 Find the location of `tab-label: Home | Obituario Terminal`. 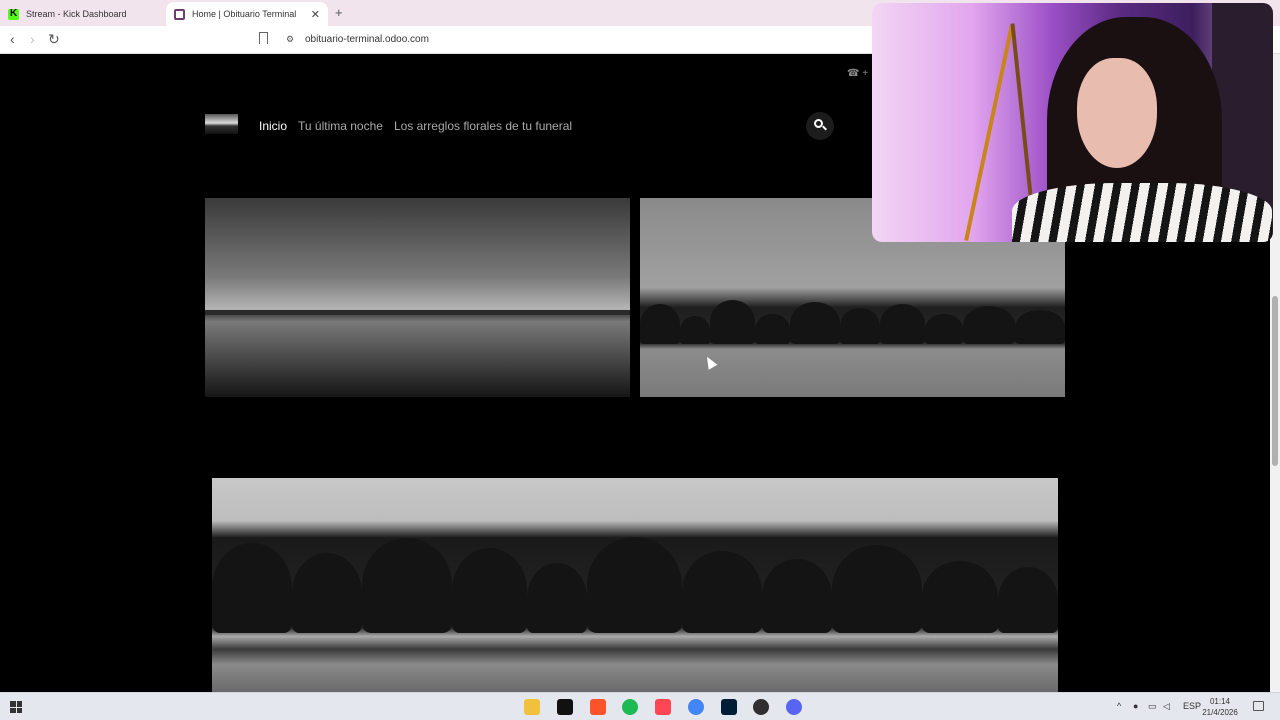

tab-label: Home | Obituario Terminal is located at coordinates (244, 14).